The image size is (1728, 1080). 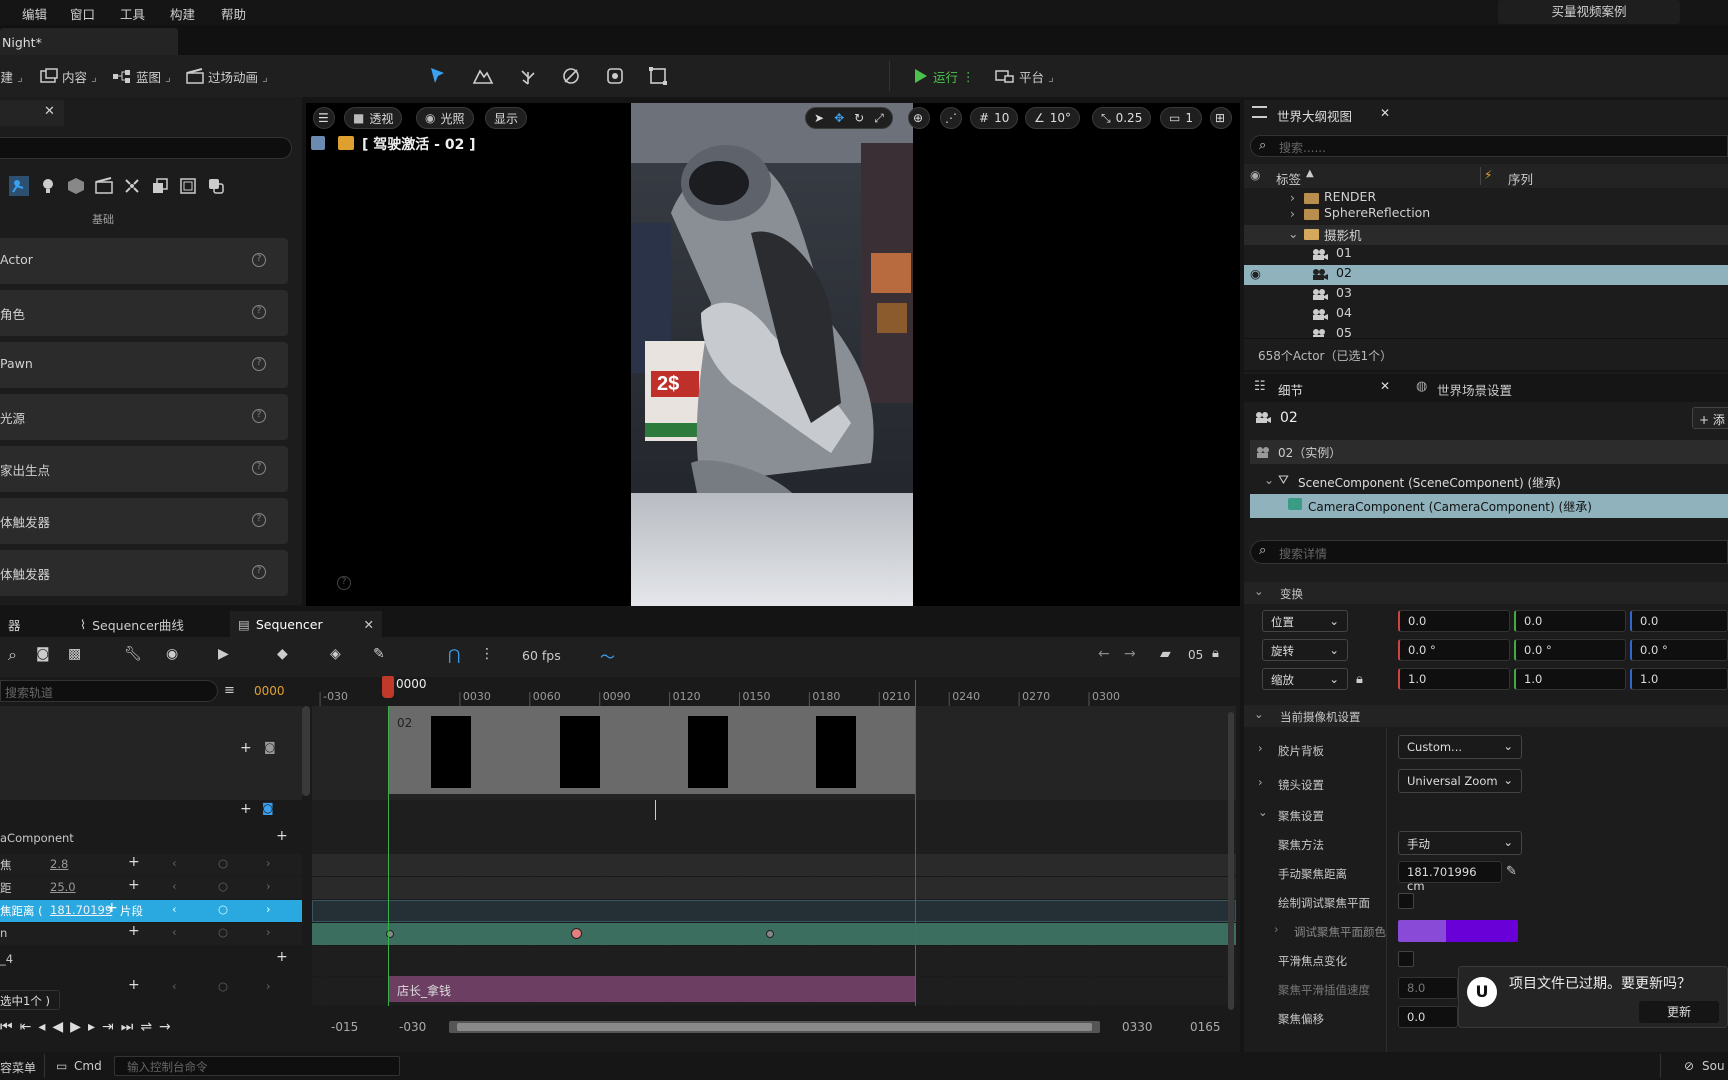 I want to click on playback-end-icon: →, so click(x=165, y=1027).